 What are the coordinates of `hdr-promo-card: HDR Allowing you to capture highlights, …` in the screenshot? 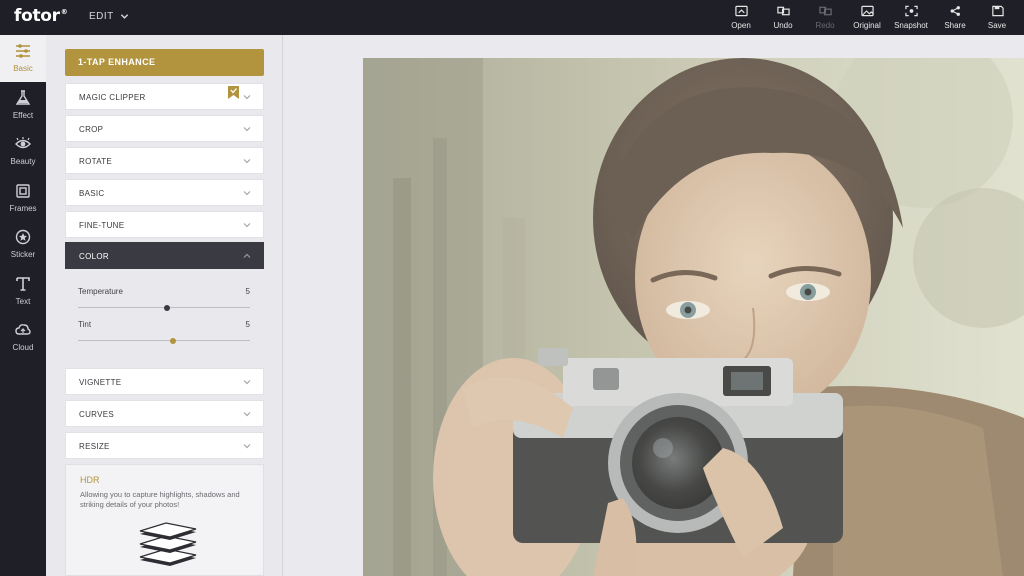 It's located at (164, 520).